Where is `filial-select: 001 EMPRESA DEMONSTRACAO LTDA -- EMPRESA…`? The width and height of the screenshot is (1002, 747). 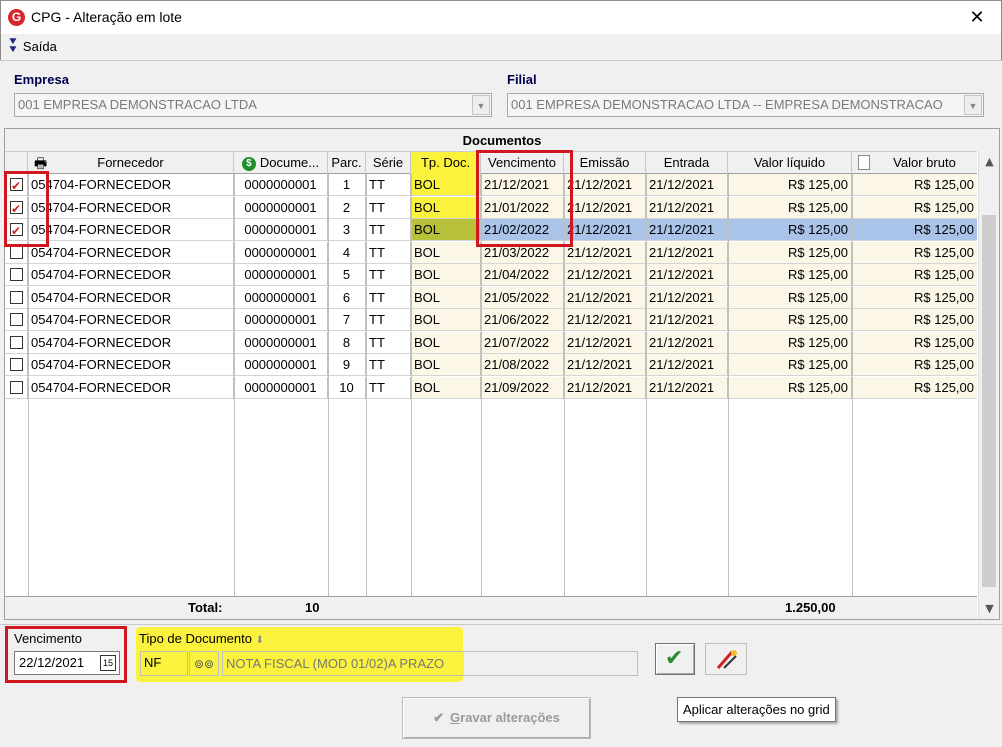 filial-select: 001 EMPRESA DEMONSTRACAO LTDA -- EMPRESA… is located at coordinates (745, 105).